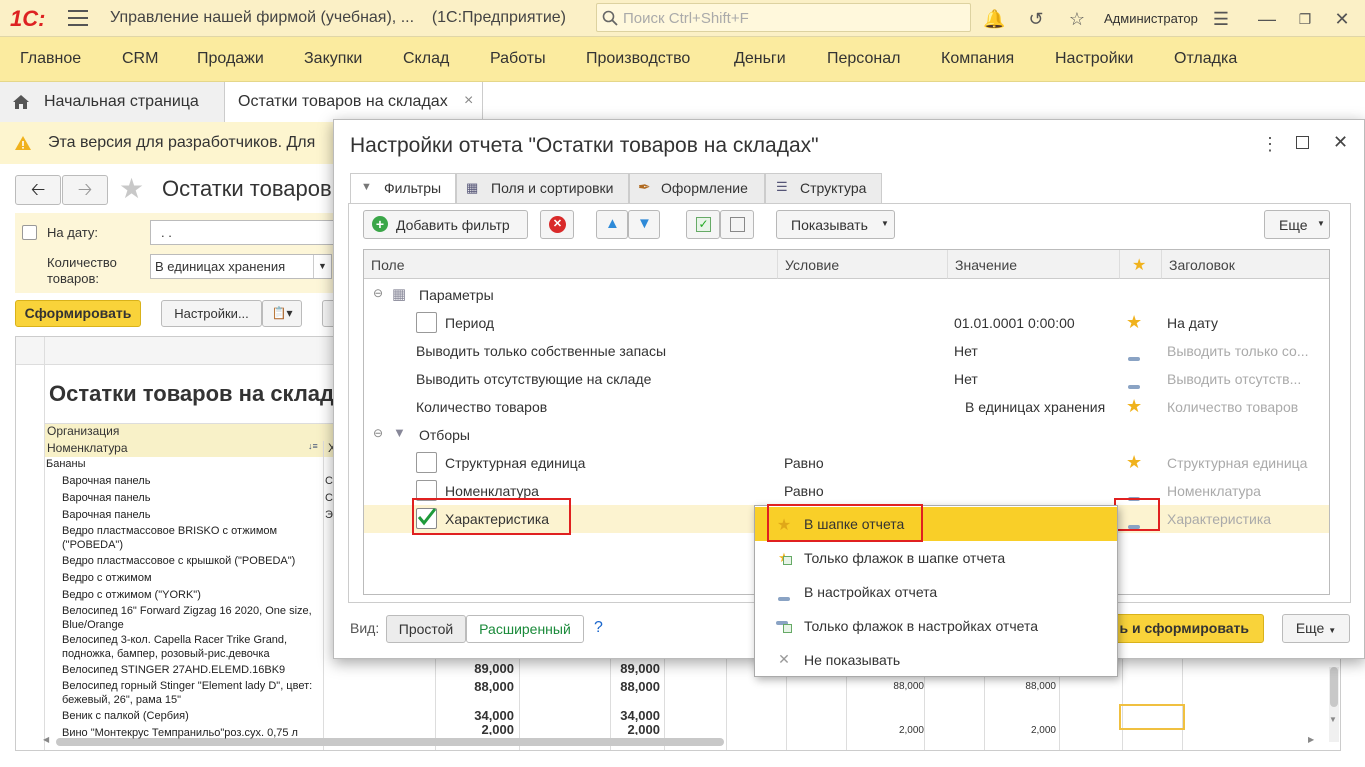  Describe the element at coordinates (936, 626) in the screenshot. I see `menu-item-flag-in-settings: Только флажок в настройках отчета` at that location.